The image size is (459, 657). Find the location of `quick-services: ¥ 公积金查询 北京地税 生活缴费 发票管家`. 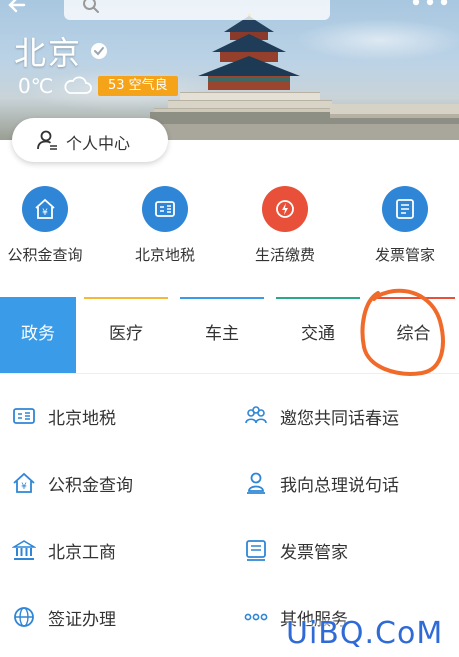

quick-services: ¥ 公积金查询 北京地税 生活缴费 发票管家 is located at coordinates (229, 227).